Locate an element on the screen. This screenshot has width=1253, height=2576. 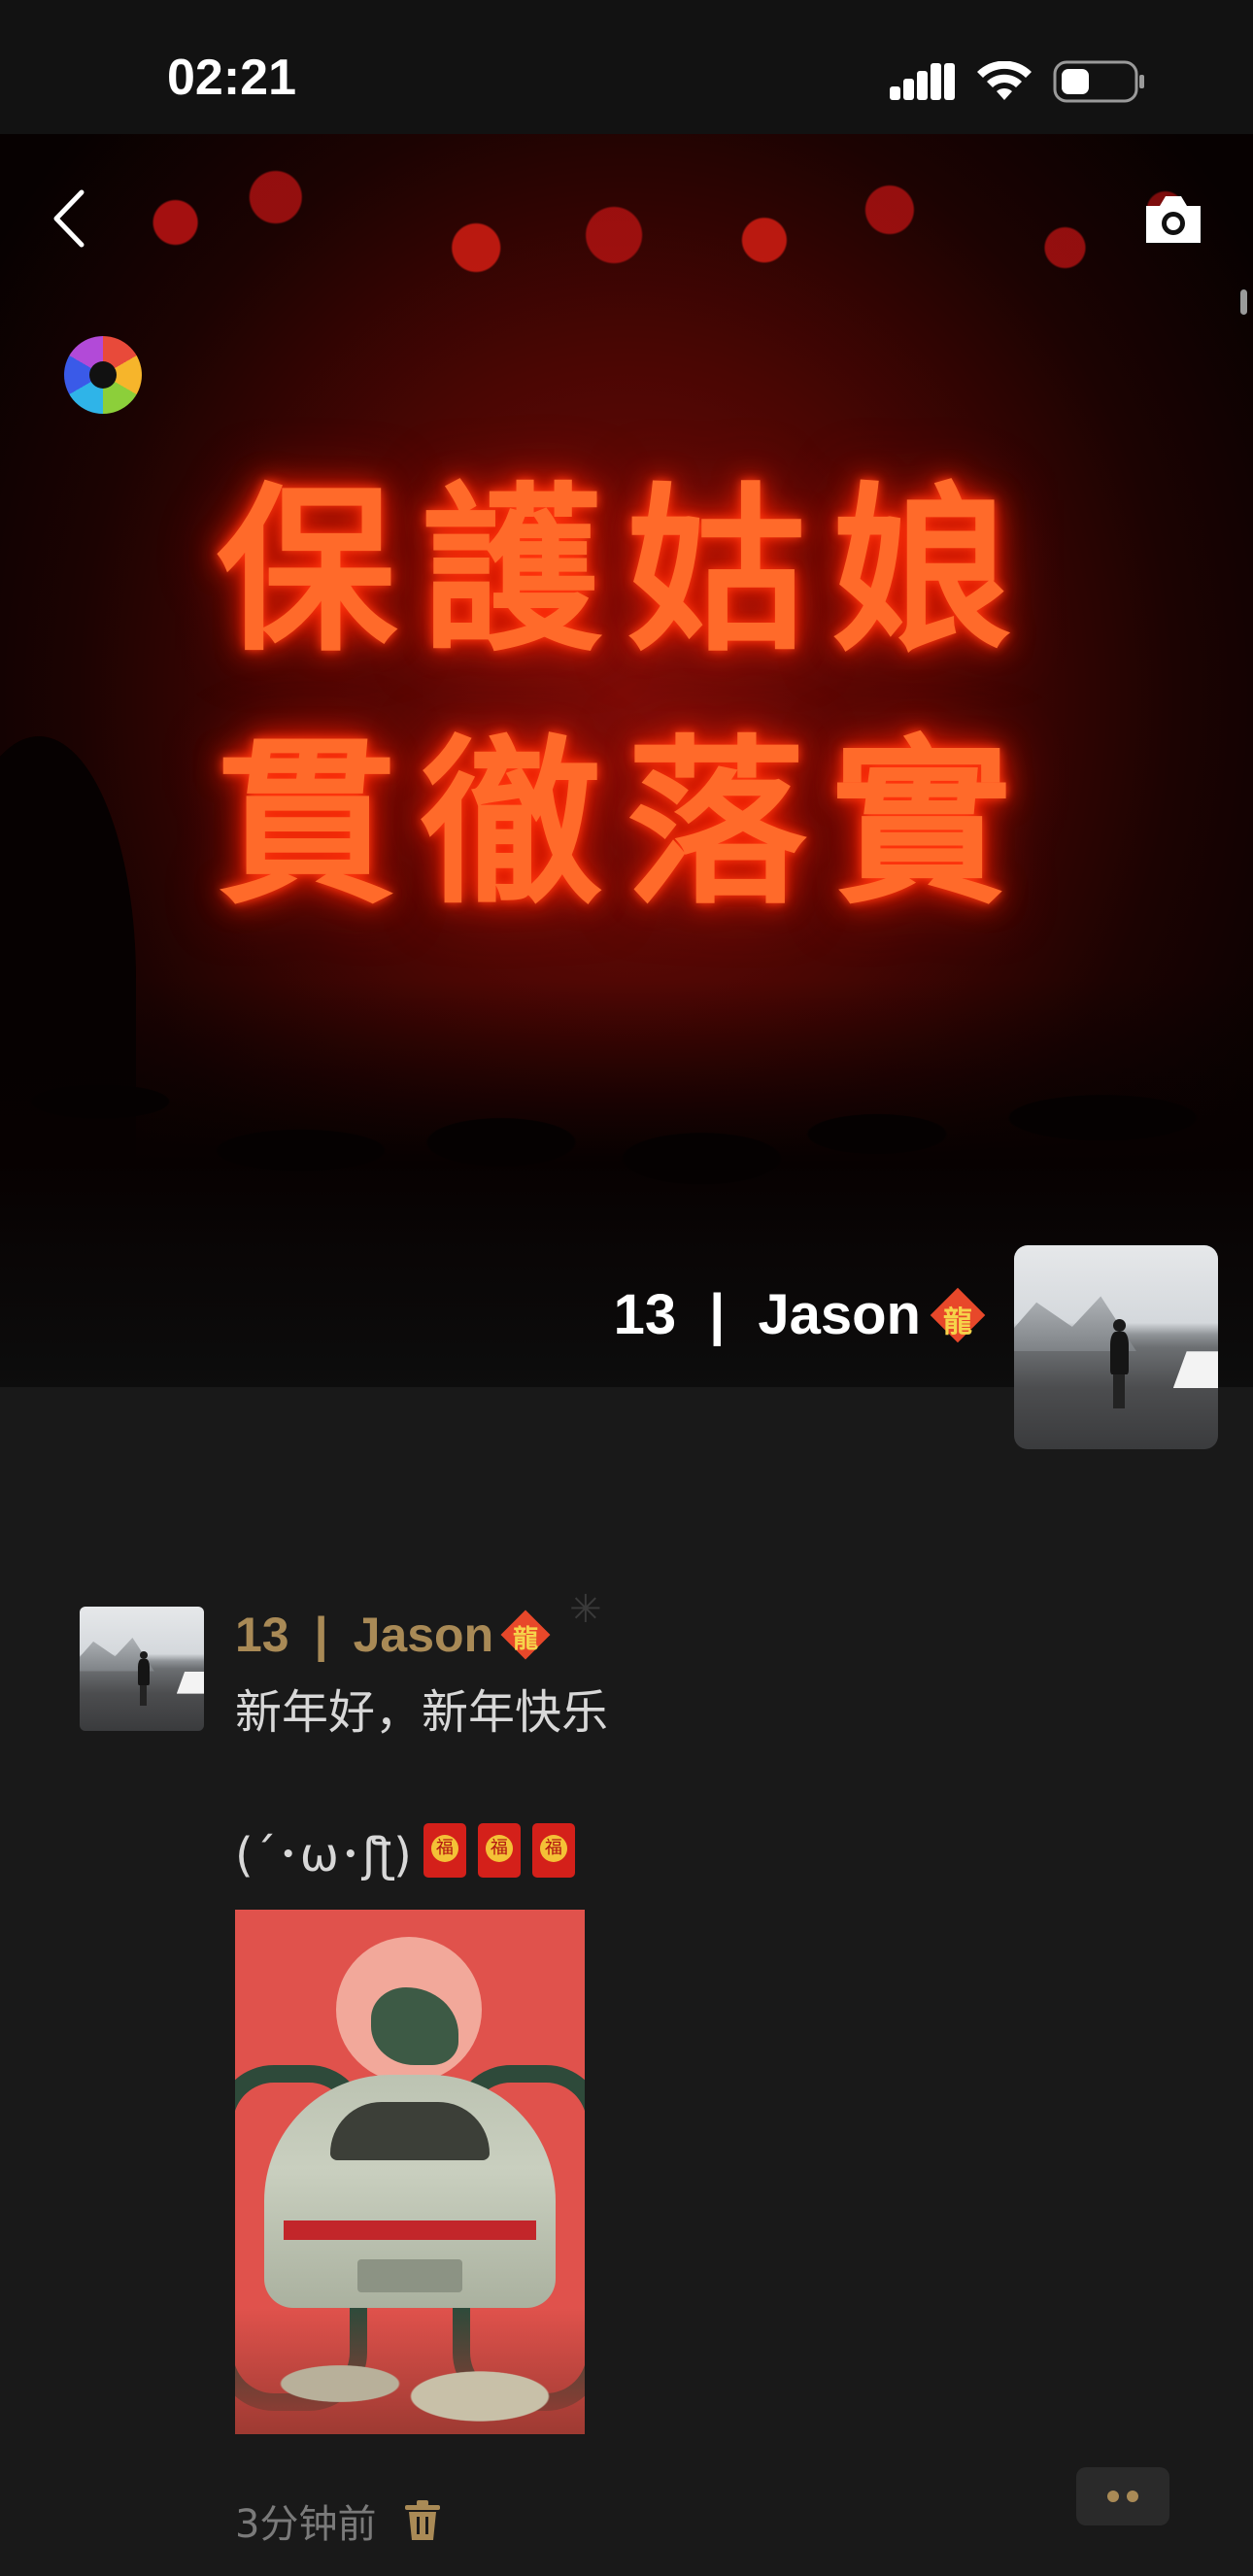
profile-avatar is located at coordinates (1116, 1347).